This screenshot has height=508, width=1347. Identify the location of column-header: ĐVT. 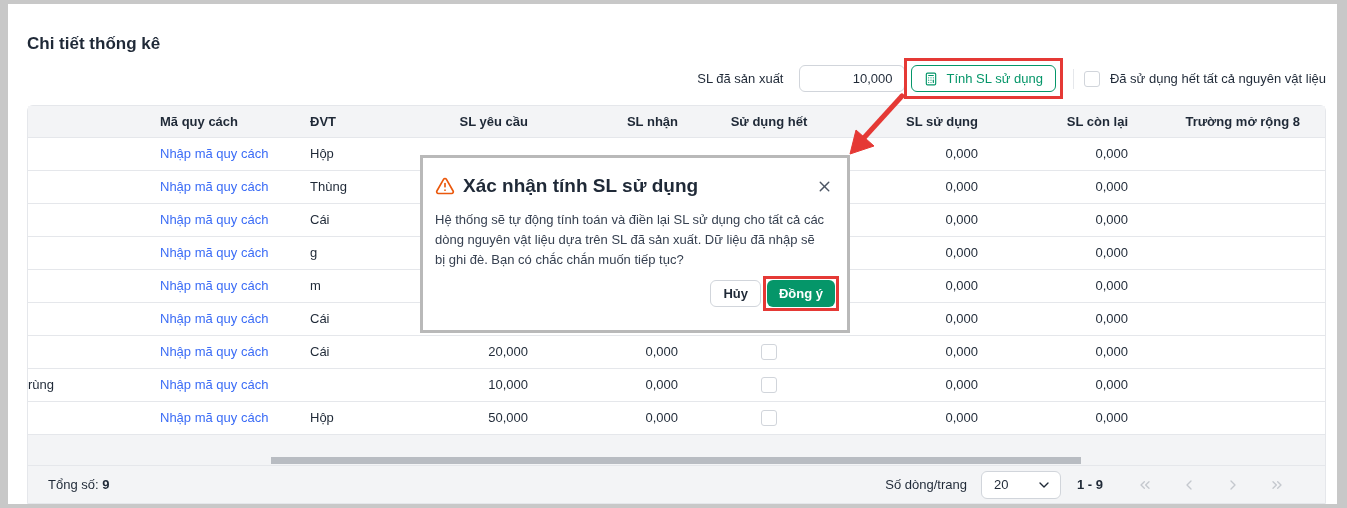
(323, 121).